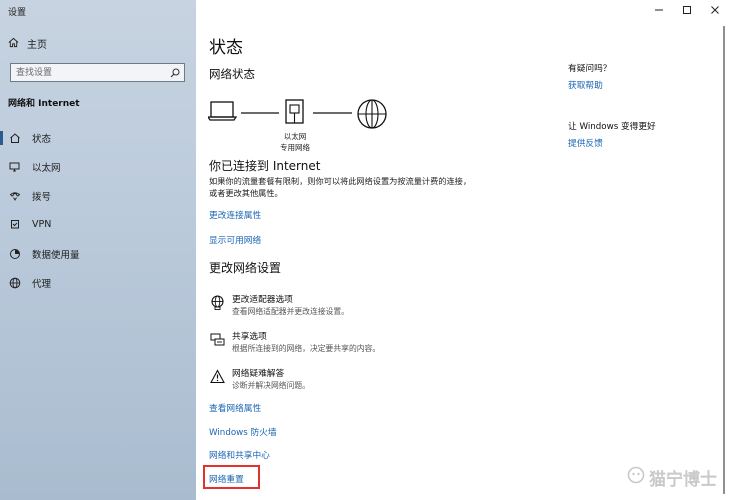 This screenshot has width=729, height=500. I want to click on window-controls, so click(687, 10).